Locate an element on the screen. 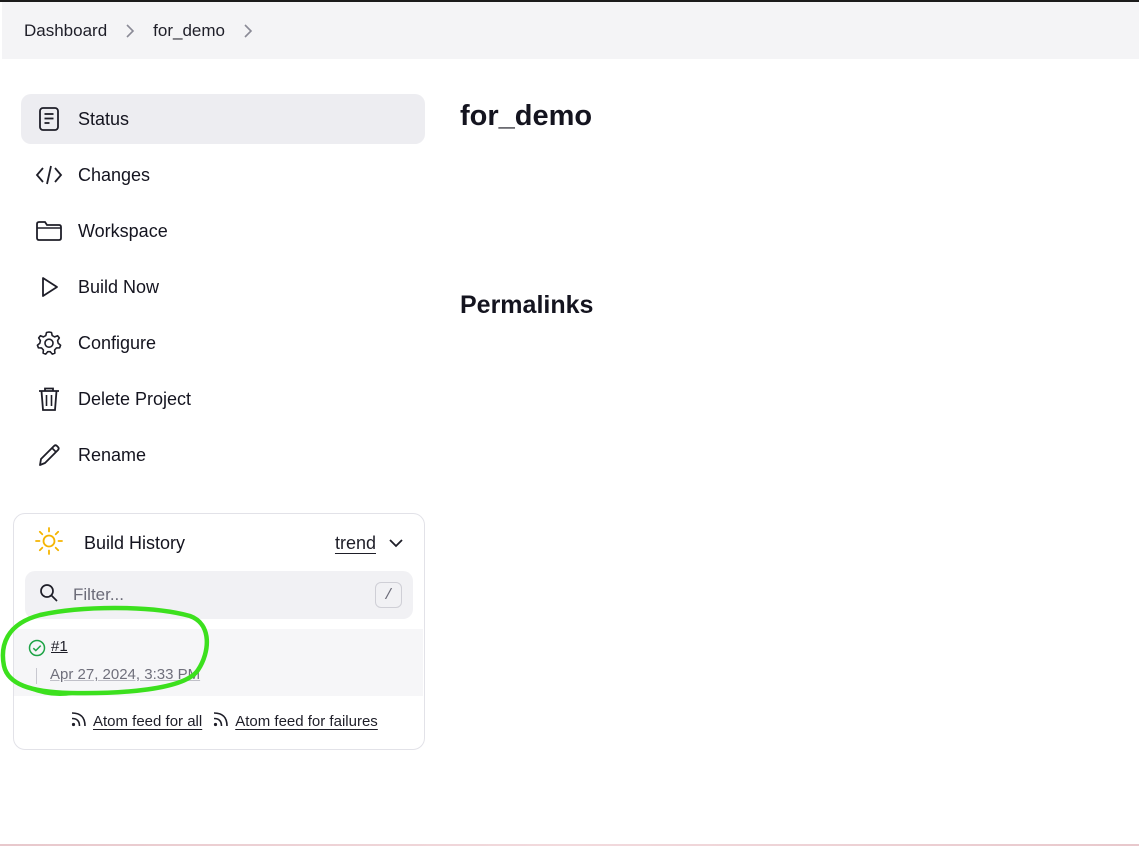 The width and height of the screenshot is (1139, 847). atom-feed-all-link: Atom feed for all is located at coordinates (136, 721).